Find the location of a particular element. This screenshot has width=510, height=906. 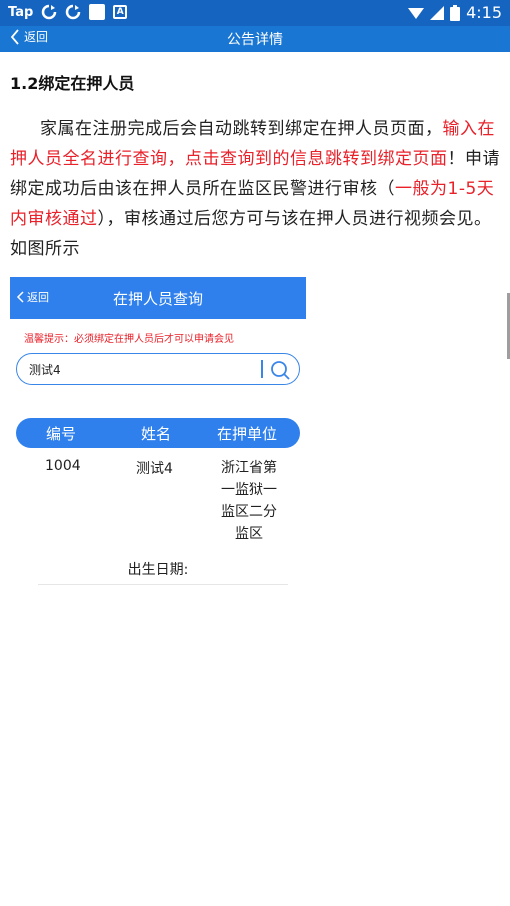

col-header-unit: 在押单位 is located at coordinates (247, 434).